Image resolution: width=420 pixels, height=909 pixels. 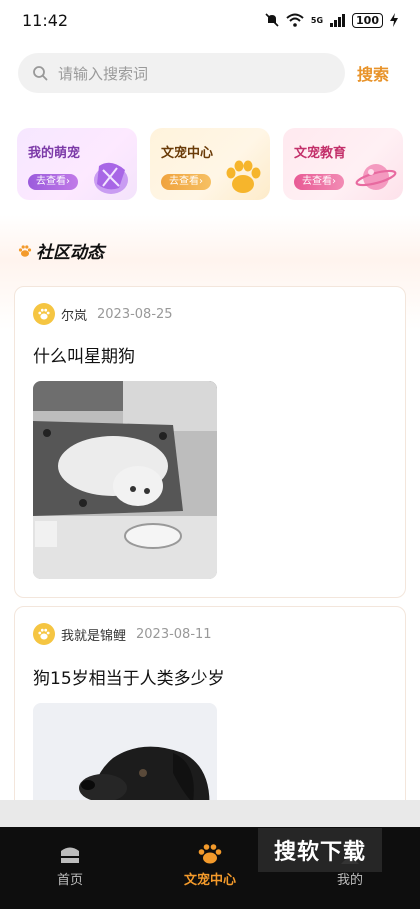 I want to click on section-title-text: 社区动态, so click(x=70, y=253).